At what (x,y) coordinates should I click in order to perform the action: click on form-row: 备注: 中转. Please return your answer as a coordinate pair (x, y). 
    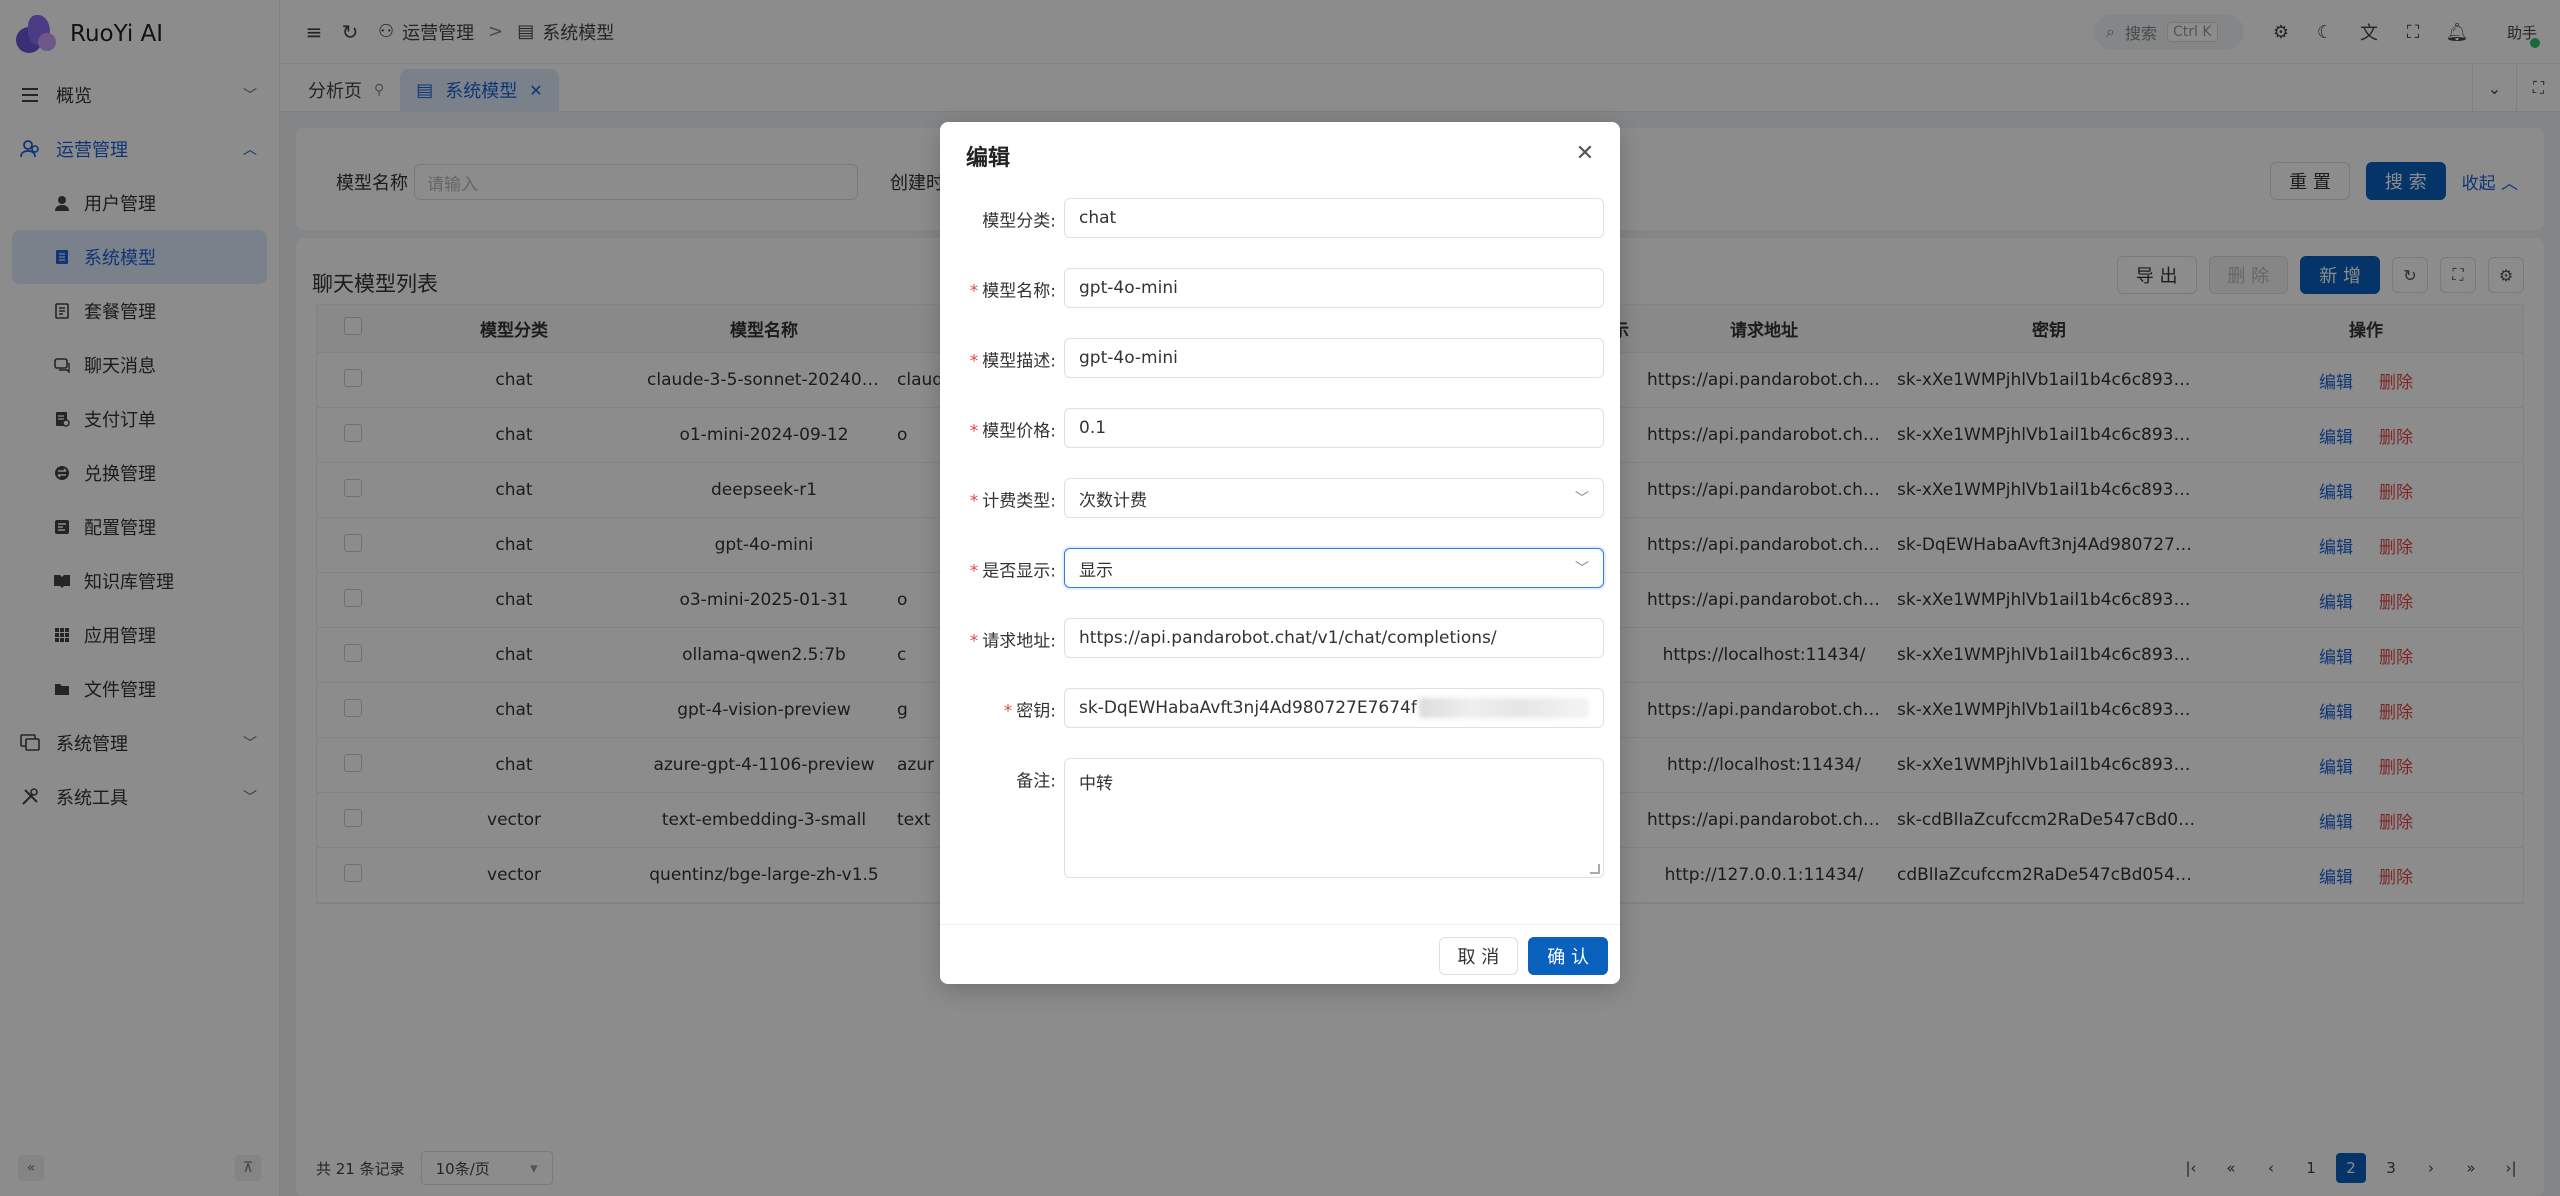
    Looking at the image, I should click on (1280, 818).